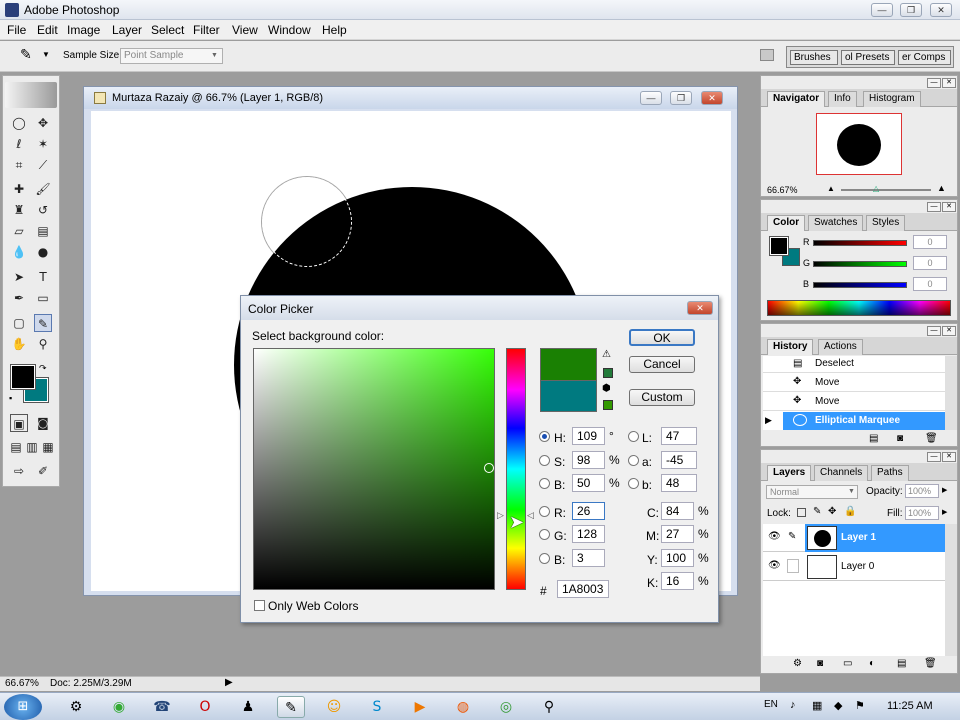  Describe the element at coordinates (22, 683) in the screenshot. I see `status-zoom: 66.67%` at that location.